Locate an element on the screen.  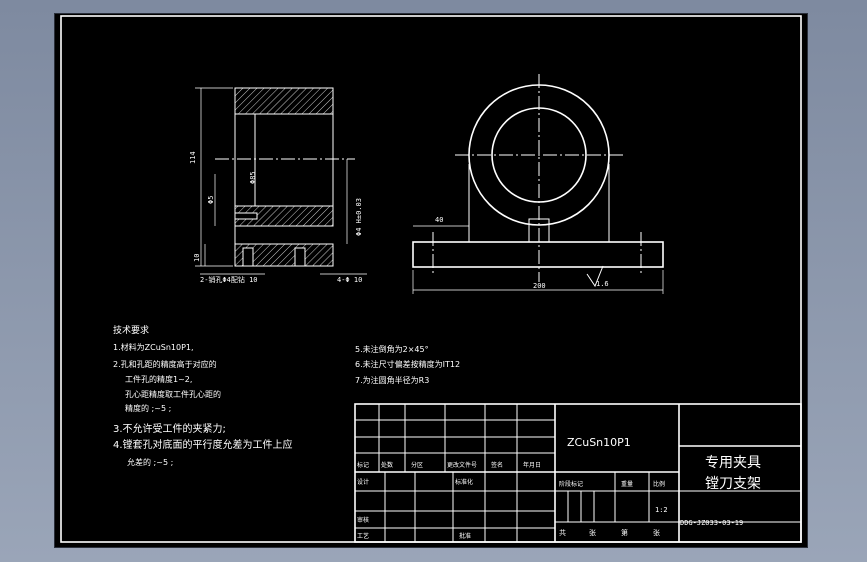
lbl-zone: 分区 is located at coordinates (417, 465).